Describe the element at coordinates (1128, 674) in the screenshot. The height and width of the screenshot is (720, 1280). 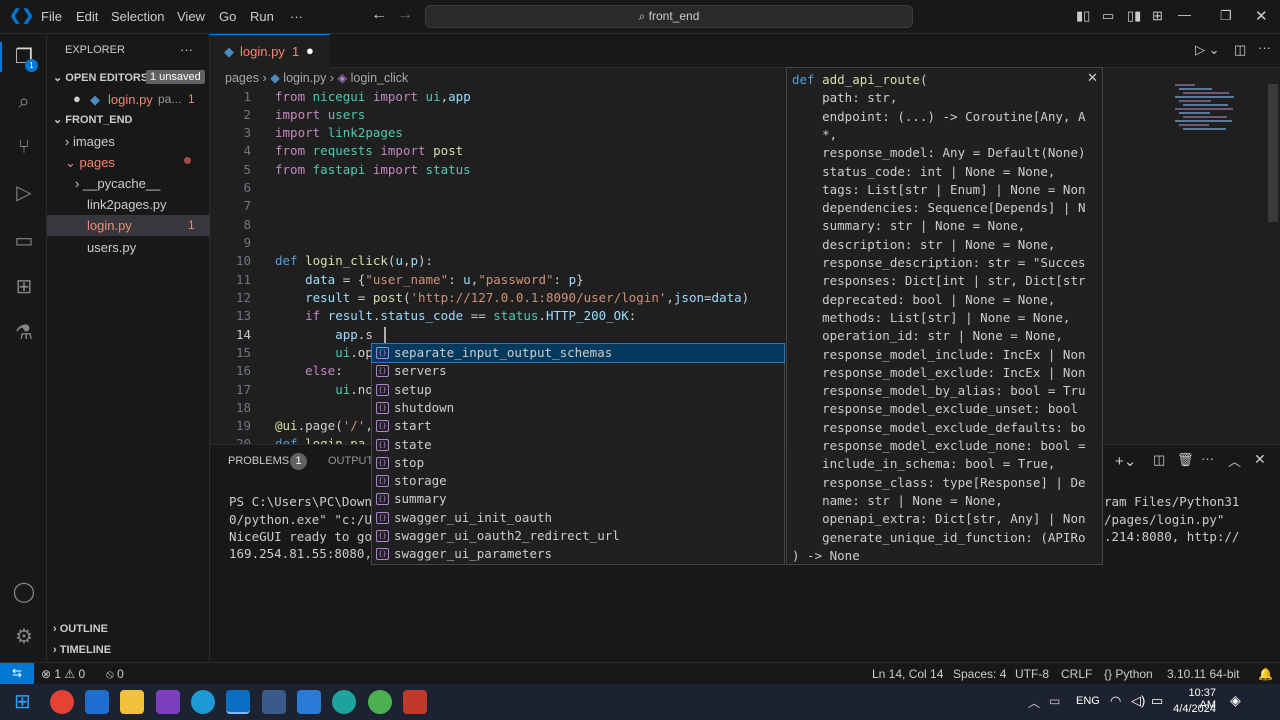
I see `language-mode: {} Python` at that location.